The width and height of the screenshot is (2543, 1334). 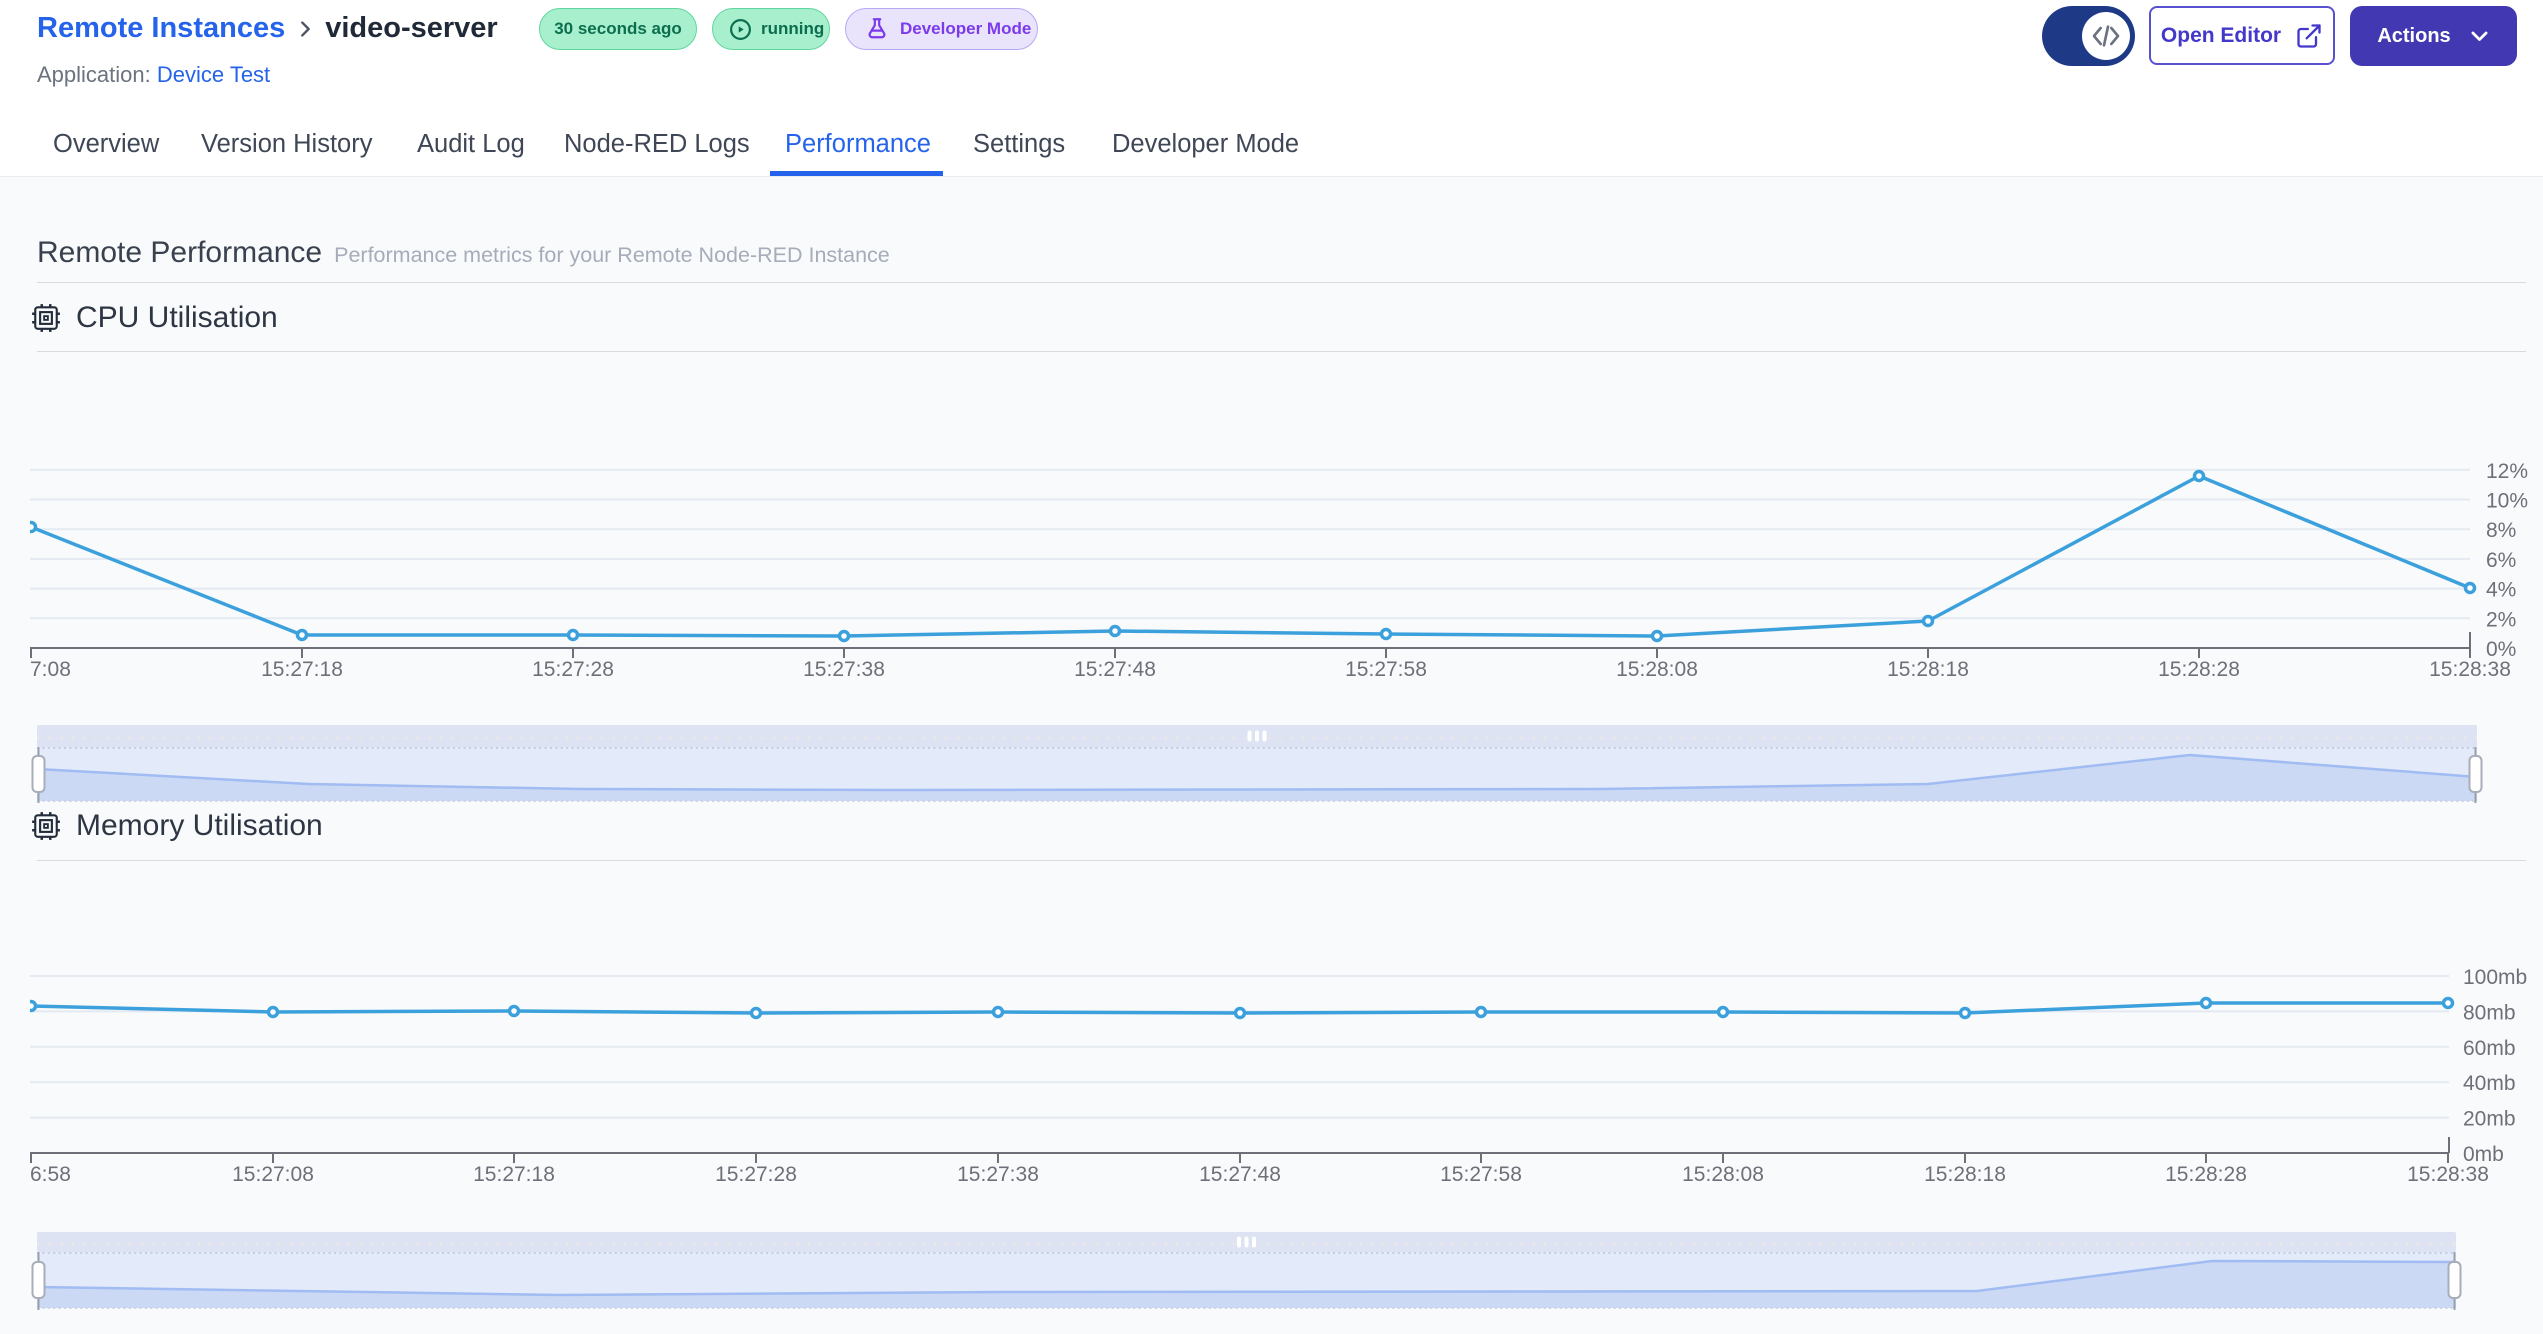 What do you see at coordinates (2495, 977) in the screenshot?
I see `svg-text: 100mb` at bounding box center [2495, 977].